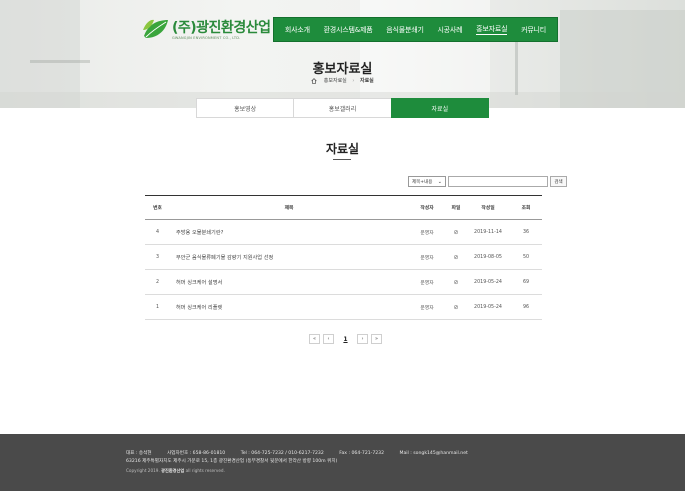  Describe the element at coordinates (376, 339) in the screenshot. I see `last-page-button: »` at that location.